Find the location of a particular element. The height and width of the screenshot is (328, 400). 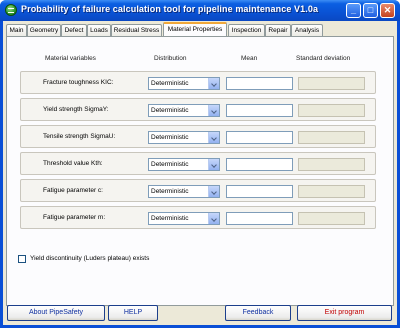

row-yield-strength: Yield strength SigmaY: Deterministic is located at coordinates (198, 109).